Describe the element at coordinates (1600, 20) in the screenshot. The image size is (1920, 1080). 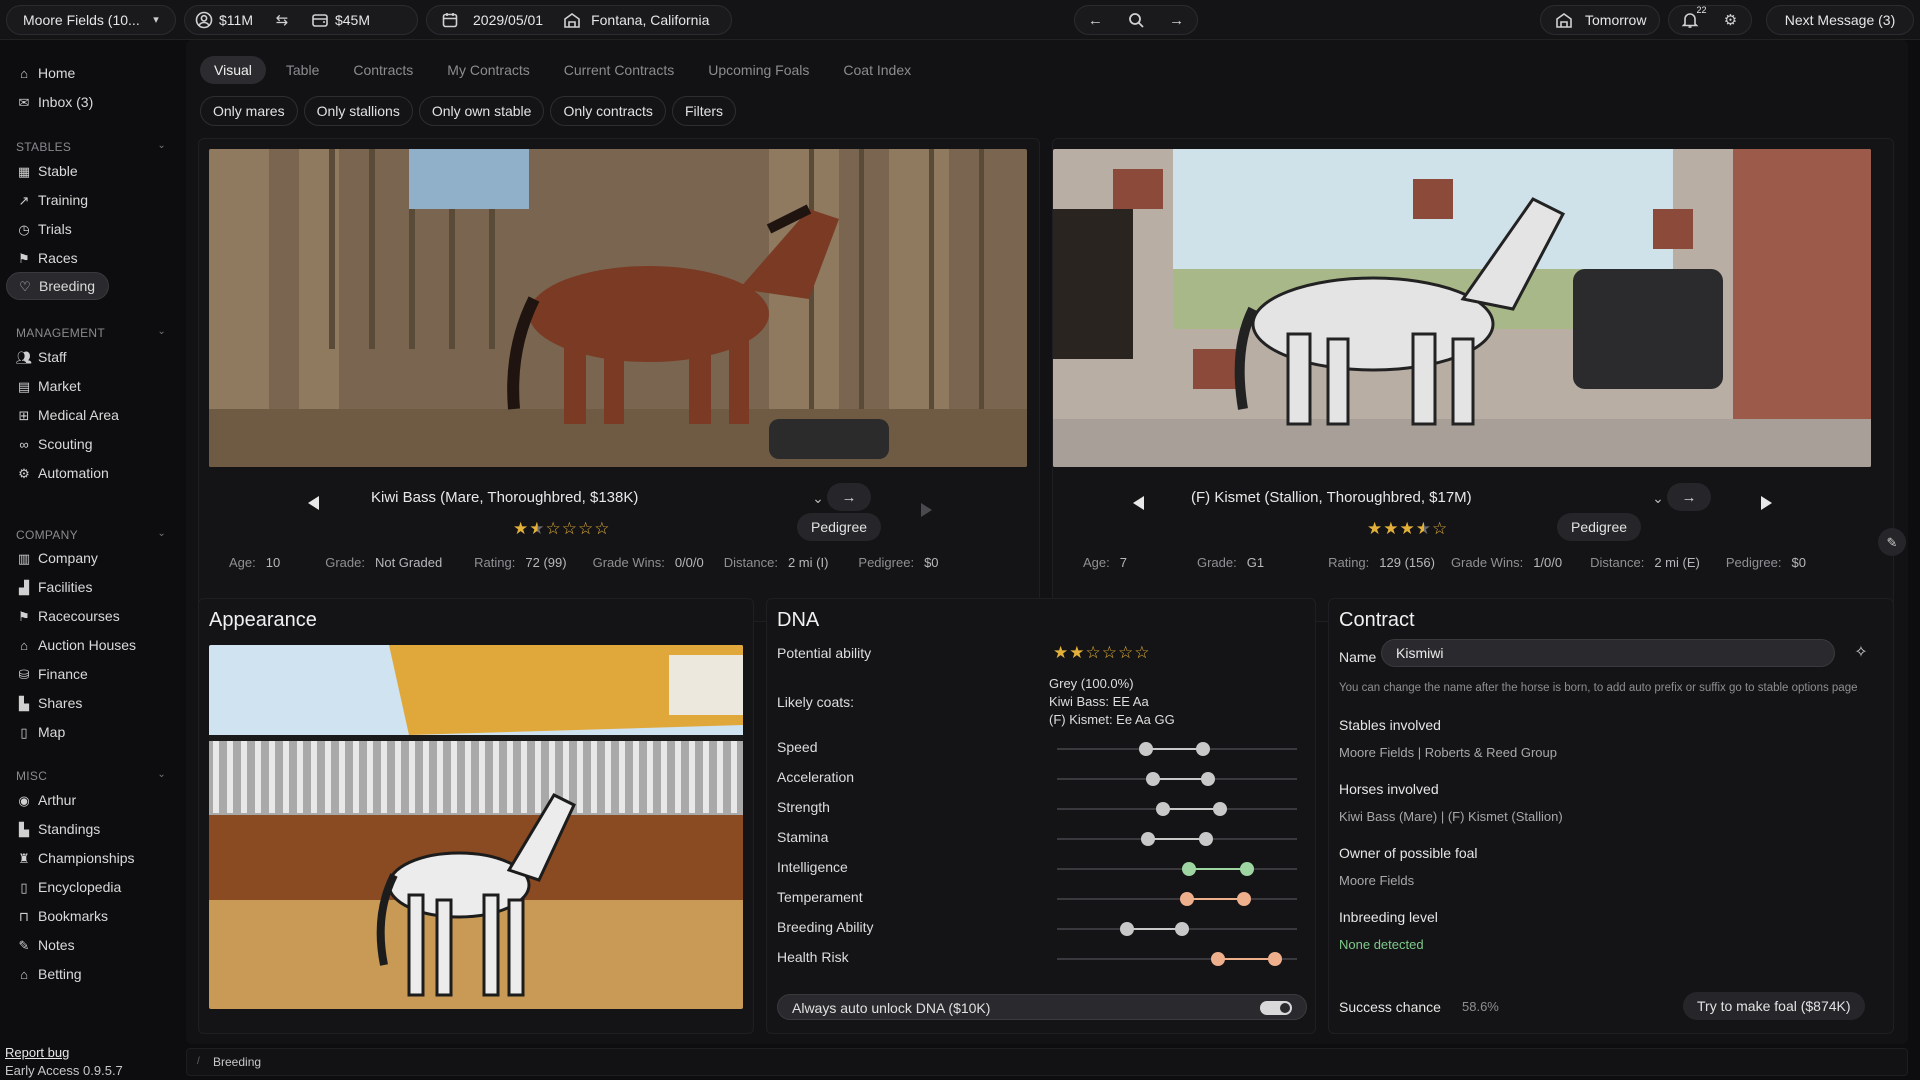
I see `tomorrow-button: Tomorrow` at that location.